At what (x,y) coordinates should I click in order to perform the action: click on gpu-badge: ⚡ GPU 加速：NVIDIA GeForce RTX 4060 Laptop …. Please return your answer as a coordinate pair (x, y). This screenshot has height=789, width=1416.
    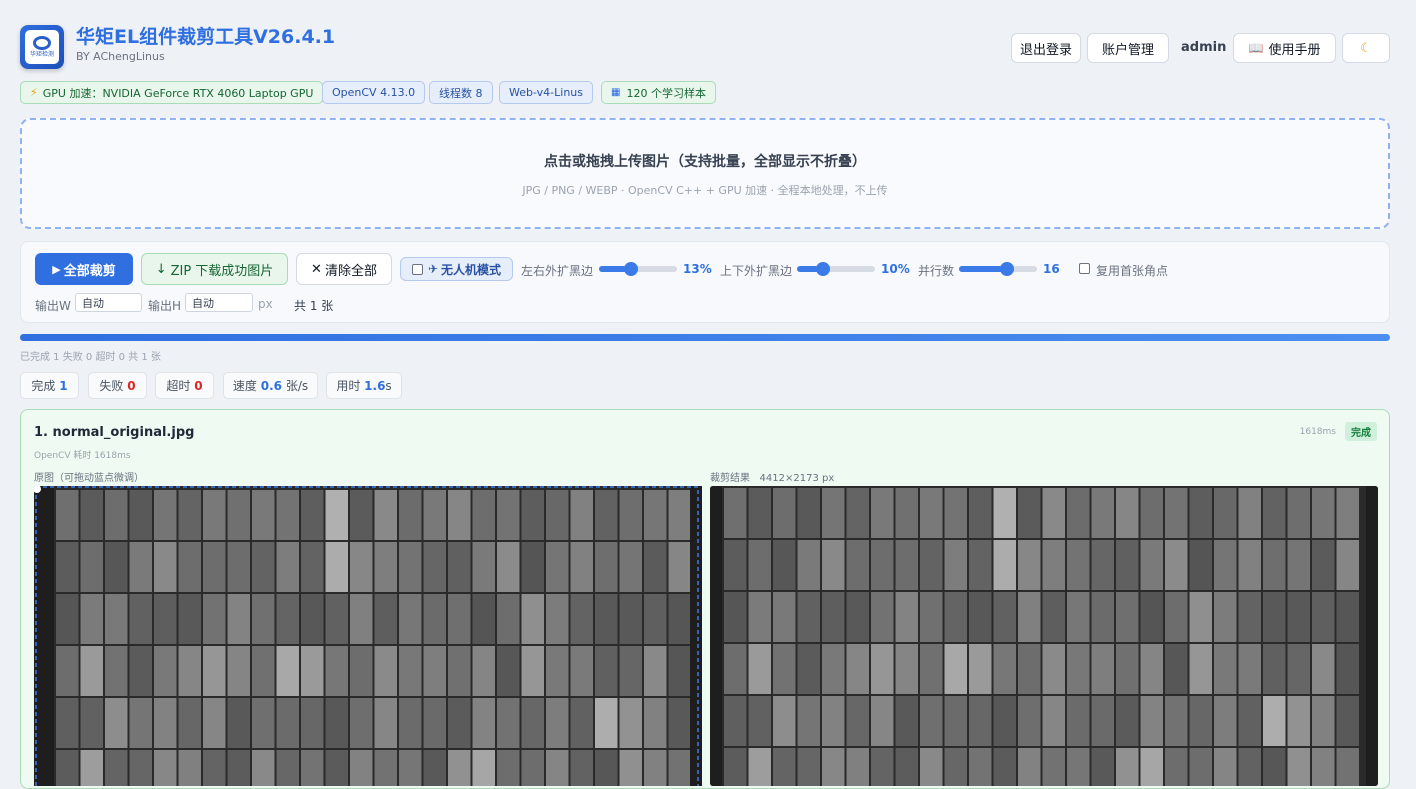
    Looking at the image, I should click on (172, 92).